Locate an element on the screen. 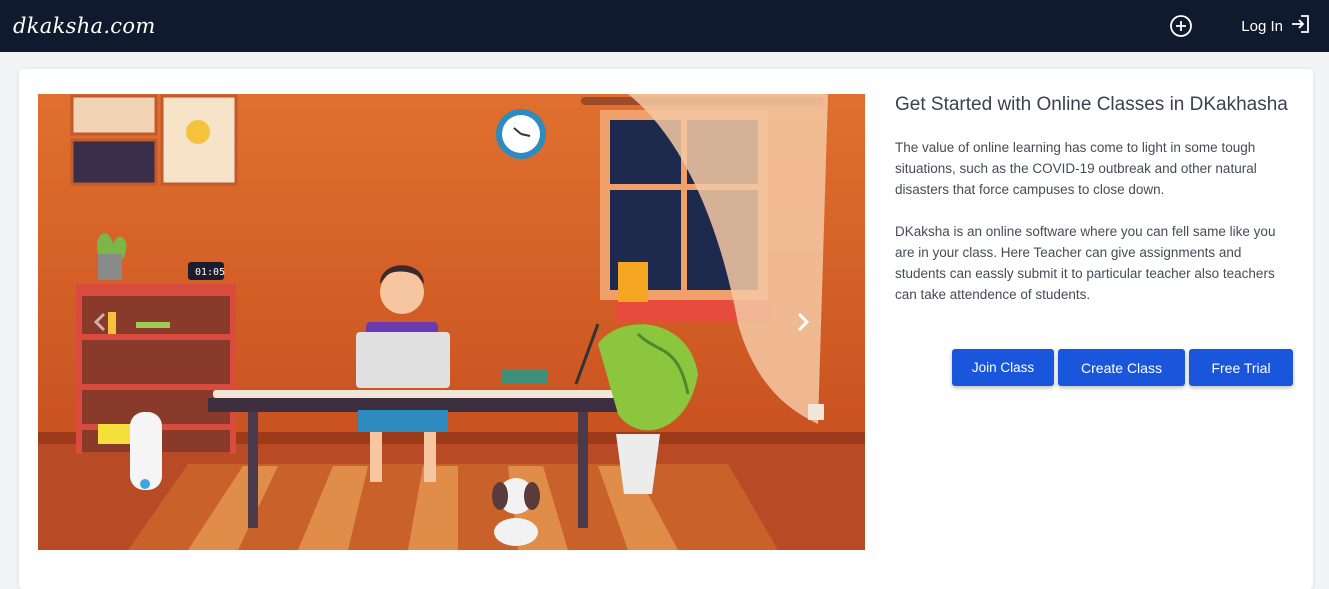 Image resolution: width=1329 pixels, height=589 pixels. create-class-button: Create Class is located at coordinates (1121, 367).